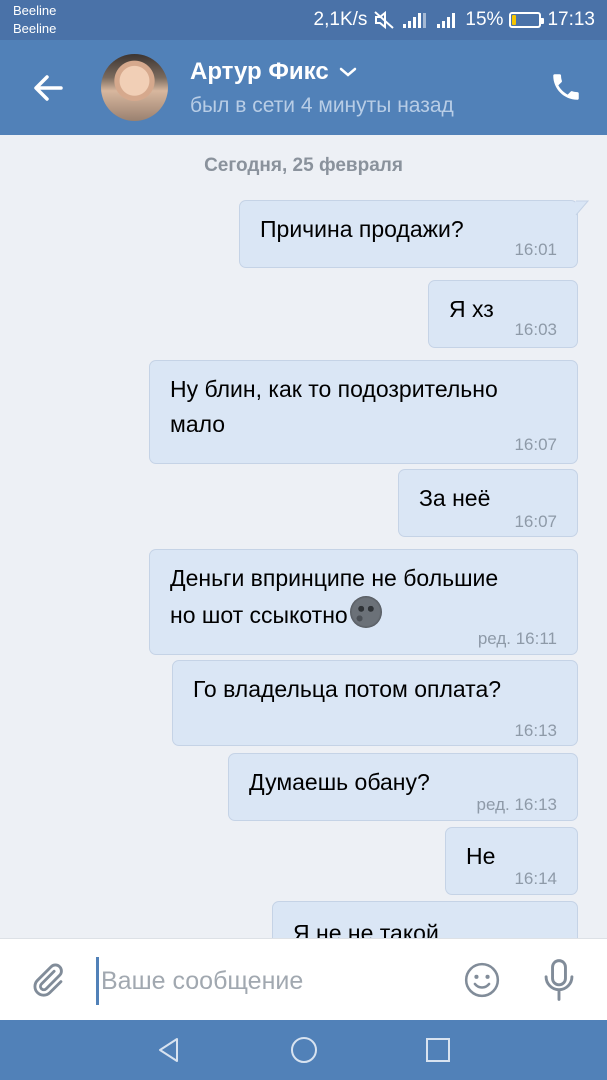 This screenshot has height=1080, width=607. Describe the element at coordinates (362, 229) in the screenshot. I see `message-text: Причина продажи?` at that location.